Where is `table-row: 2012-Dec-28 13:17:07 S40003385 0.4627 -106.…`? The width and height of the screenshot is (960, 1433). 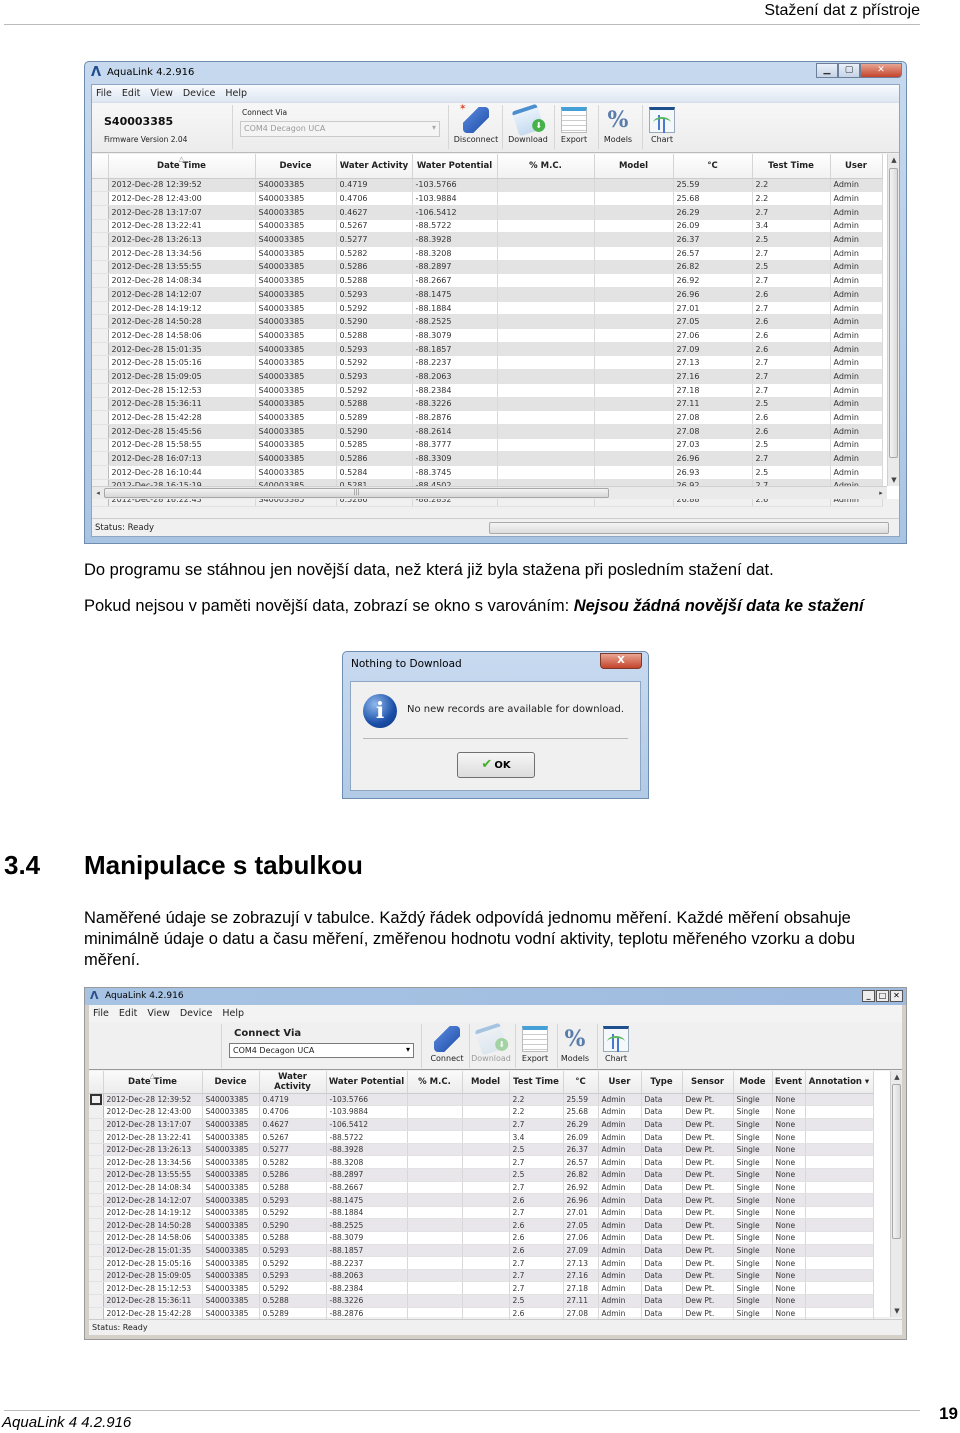
table-row: 2012-Dec-28 13:17:07 S40003385 0.4627 -106.… is located at coordinates (481, 1125).